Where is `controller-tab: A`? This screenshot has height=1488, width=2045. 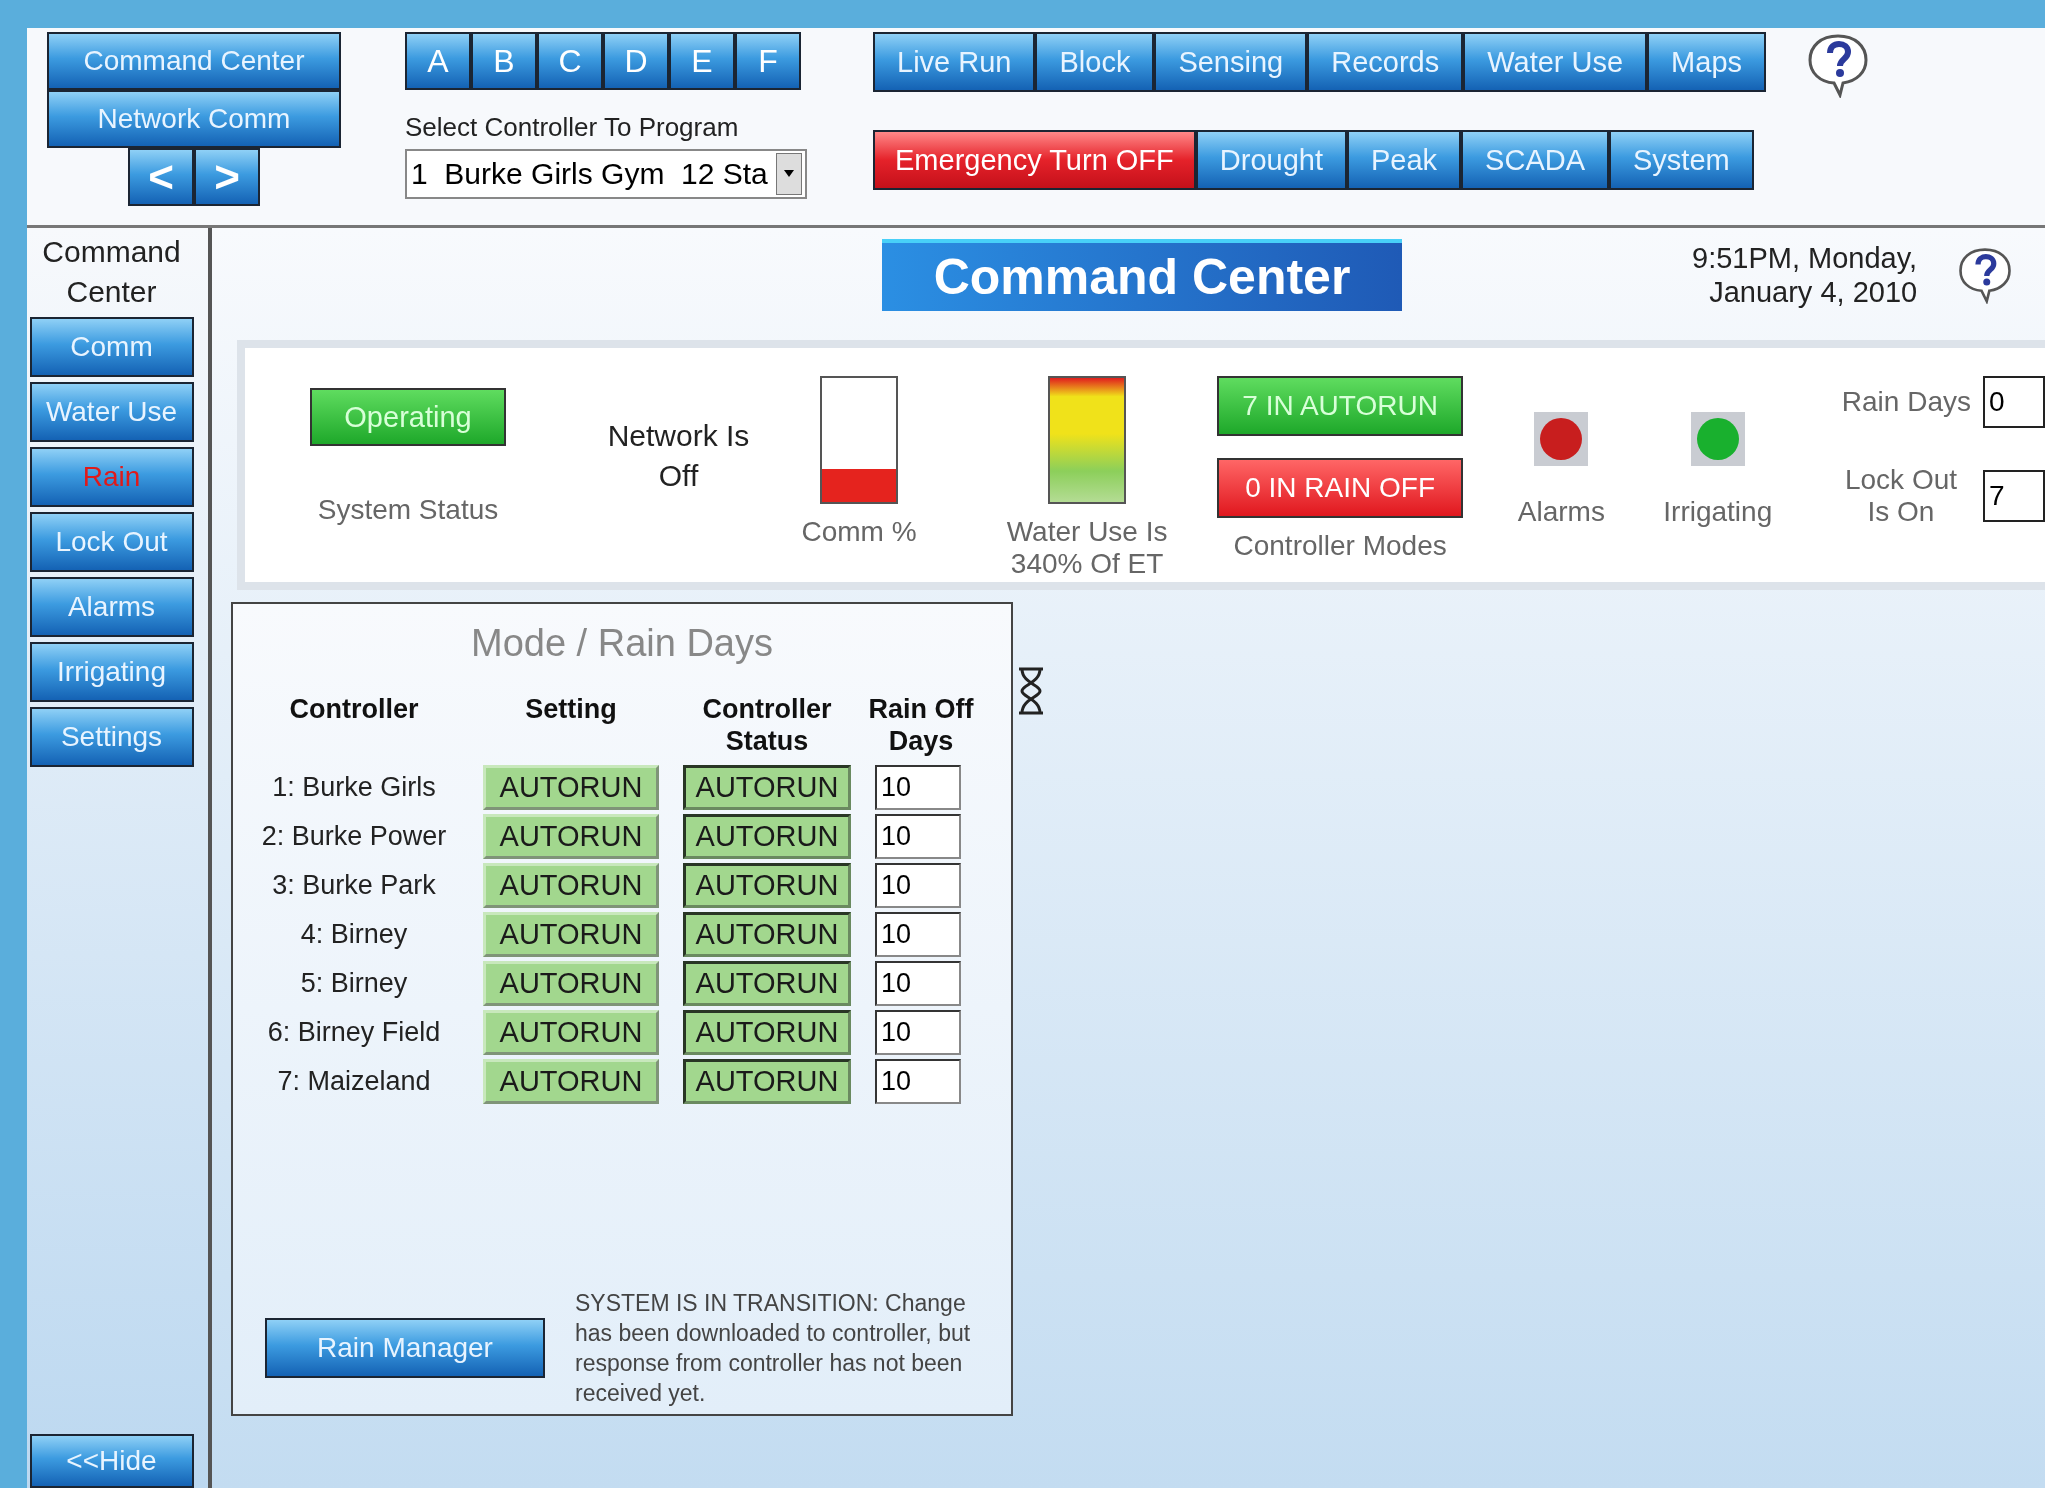
controller-tab: A is located at coordinates (438, 61).